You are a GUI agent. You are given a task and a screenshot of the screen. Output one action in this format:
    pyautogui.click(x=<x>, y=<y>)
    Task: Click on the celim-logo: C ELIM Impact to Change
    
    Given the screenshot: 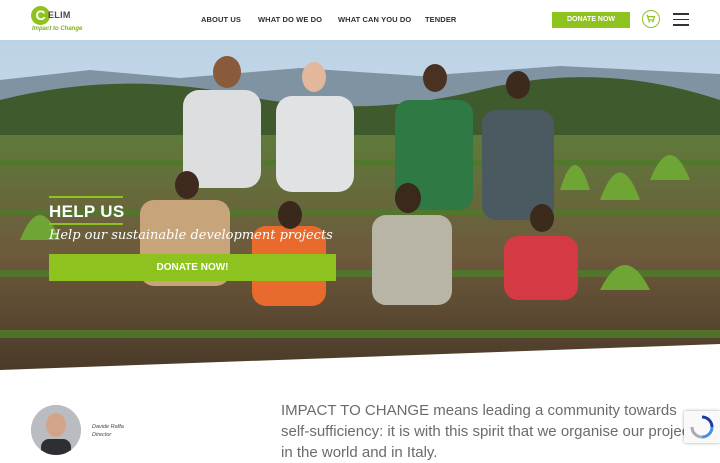 What is the action you would take?
    pyautogui.click(x=61, y=21)
    